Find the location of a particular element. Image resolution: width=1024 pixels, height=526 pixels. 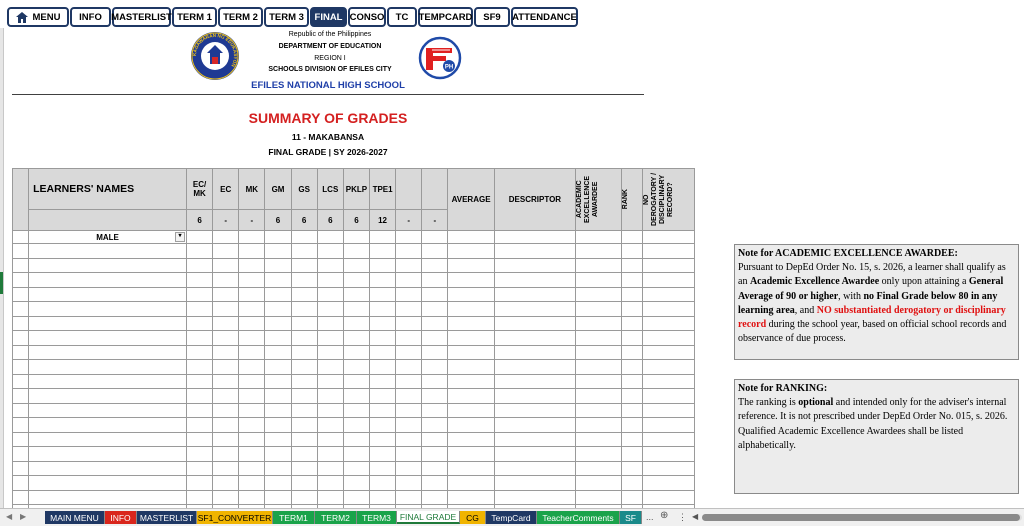

tab-scroll-right-icon: ▶ is located at coordinates (23, 516).